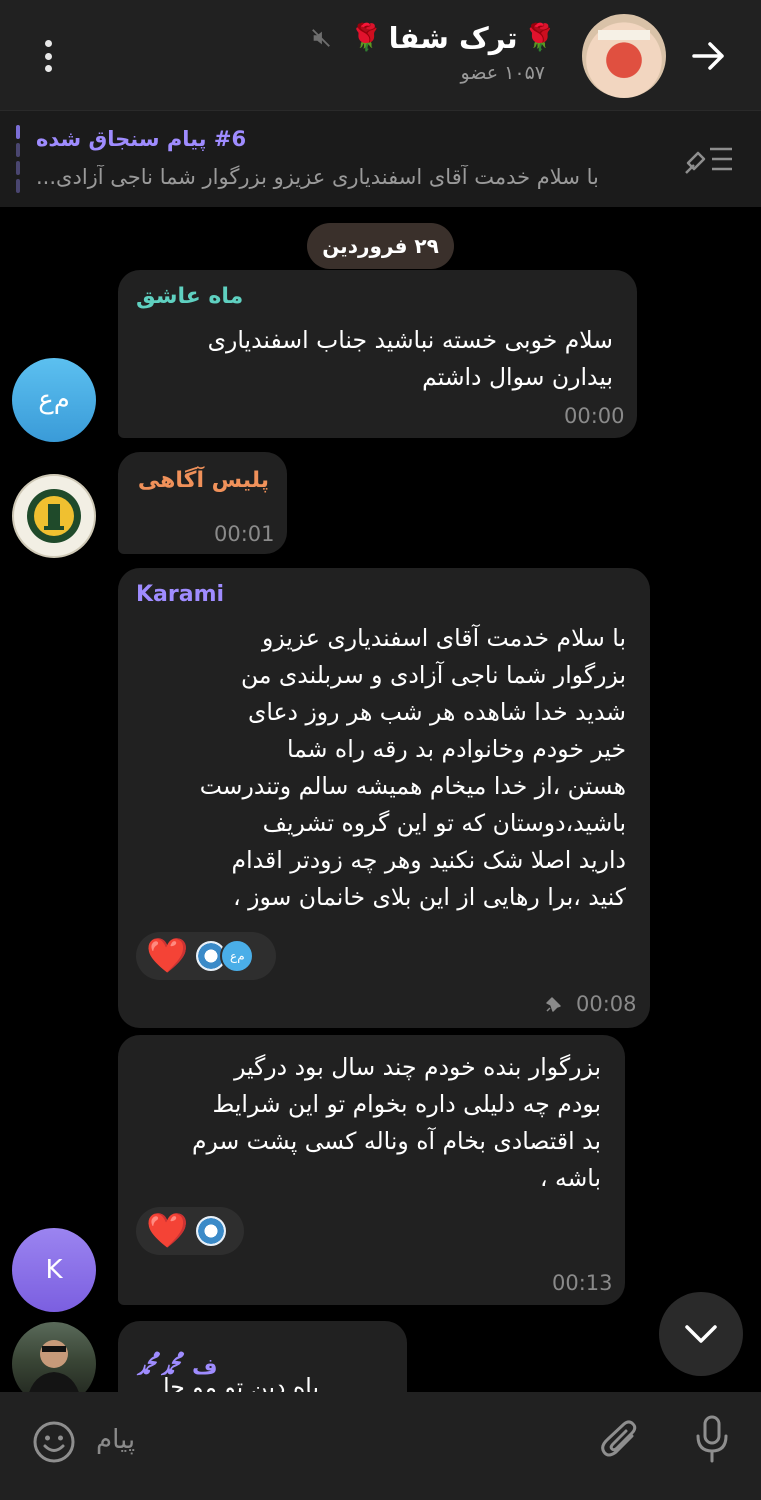  Describe the element at coordinates (453, 38) in the screenshot. I see `chat-title: ترک شفا` at that location.